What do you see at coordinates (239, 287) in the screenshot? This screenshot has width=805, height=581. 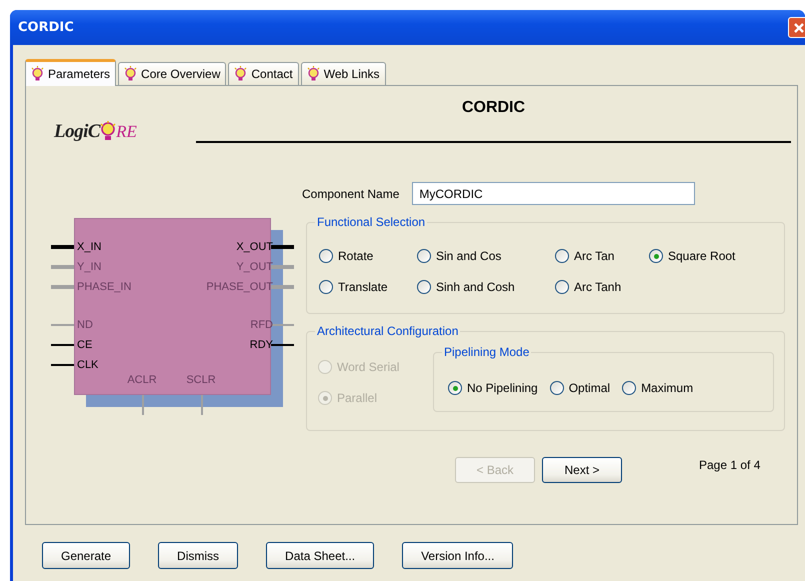 I see `port-label: PHASE_OUT` at bounding box center [239, 287].